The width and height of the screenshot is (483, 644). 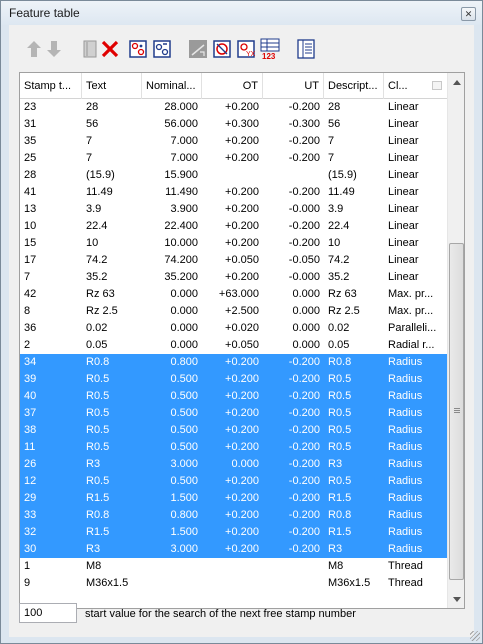 I want to click on table-row: 32 R1.5 1.500 +0.200 -0.200 R1.5 Radius, so click(x=234, y=532).